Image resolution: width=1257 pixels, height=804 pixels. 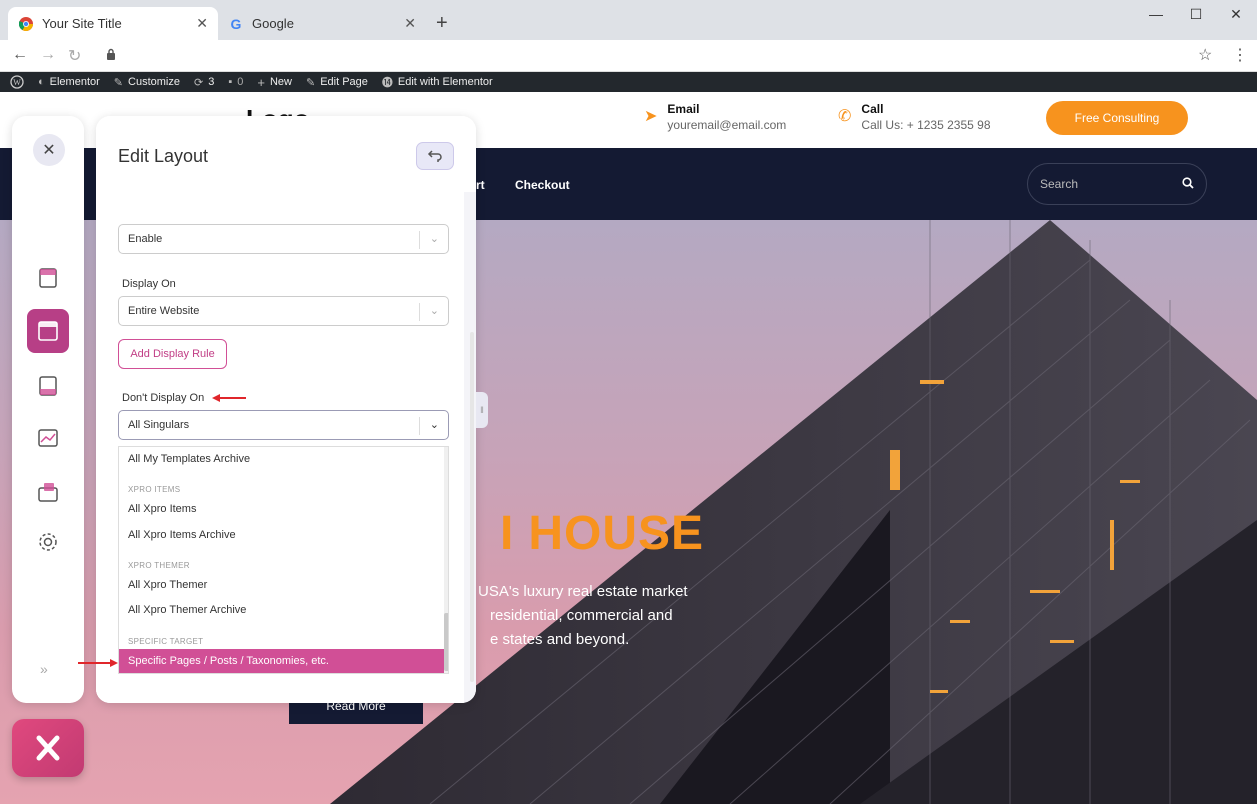 I want to click on browser-tab-bar: Your Site Title ✕ G Google ✕ + — ☐ ✕, so click(x=628, y=20).